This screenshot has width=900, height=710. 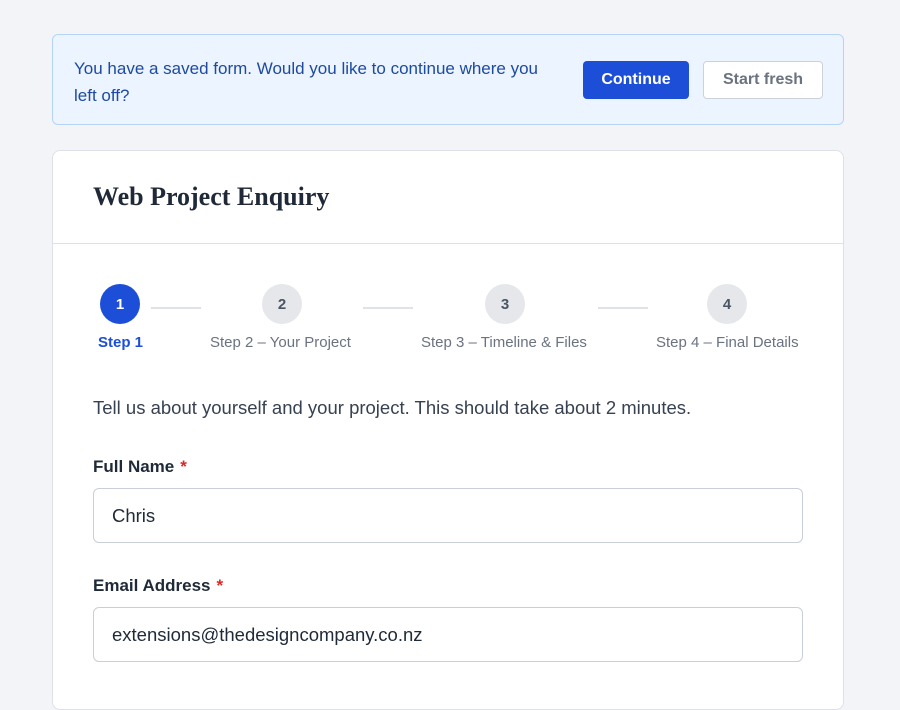 I want to click on continue-button: Continue, so click(x=636, y=80).